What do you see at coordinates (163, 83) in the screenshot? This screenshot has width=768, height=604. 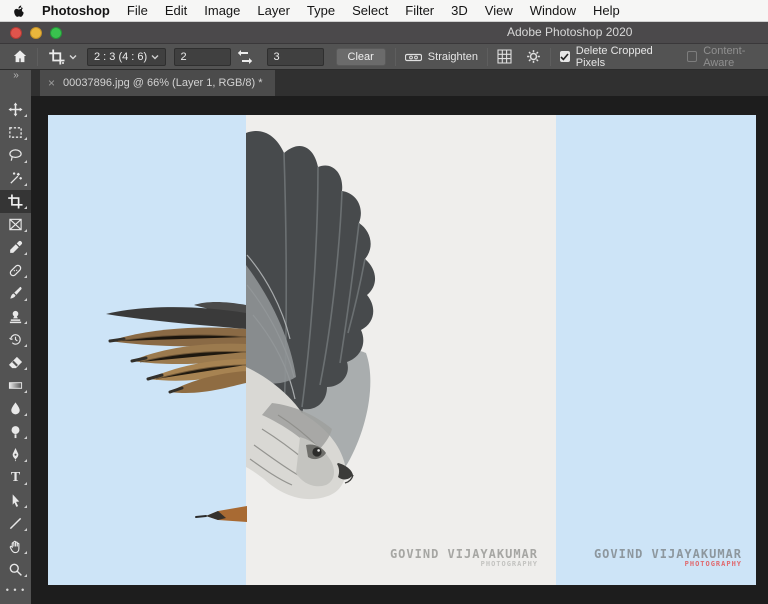 I see `document-tab-title: 00037896.jpg @ 66% (Layer 1, RGB/8) *` at bounding box center [163, 83].